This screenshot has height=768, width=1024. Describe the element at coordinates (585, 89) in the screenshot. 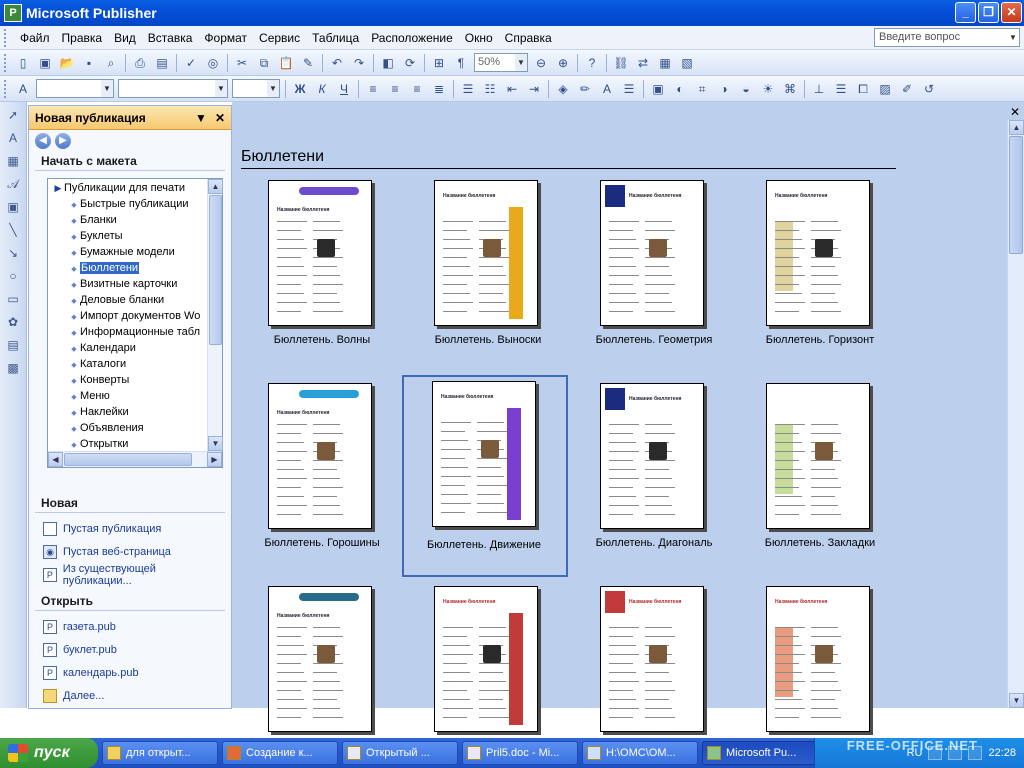

I see `line-color-icon: ✏` at that location.